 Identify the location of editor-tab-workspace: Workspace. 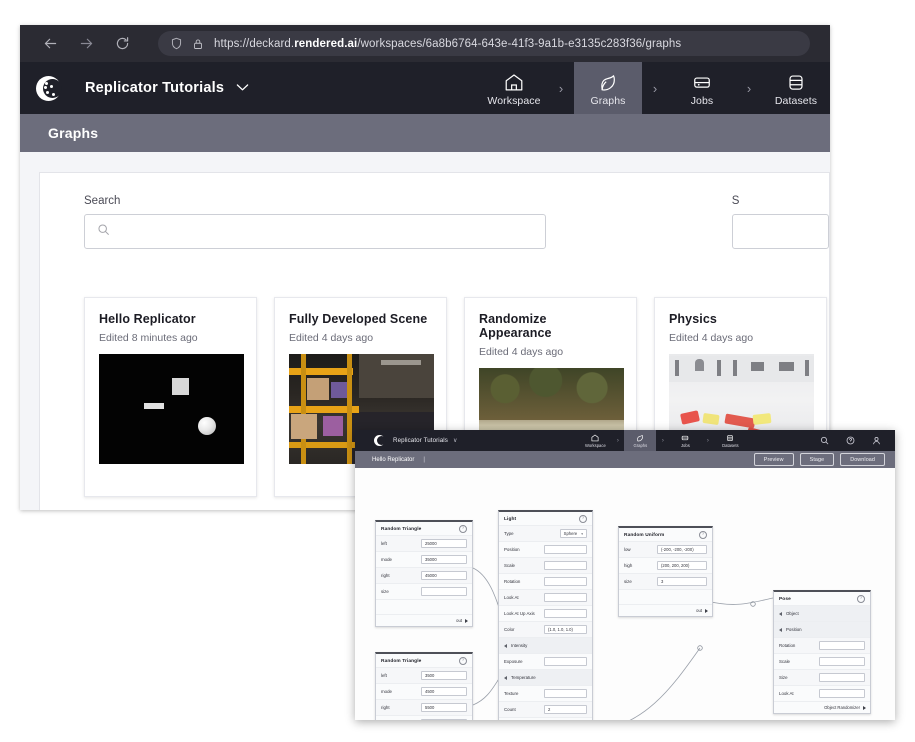
(595, 440).